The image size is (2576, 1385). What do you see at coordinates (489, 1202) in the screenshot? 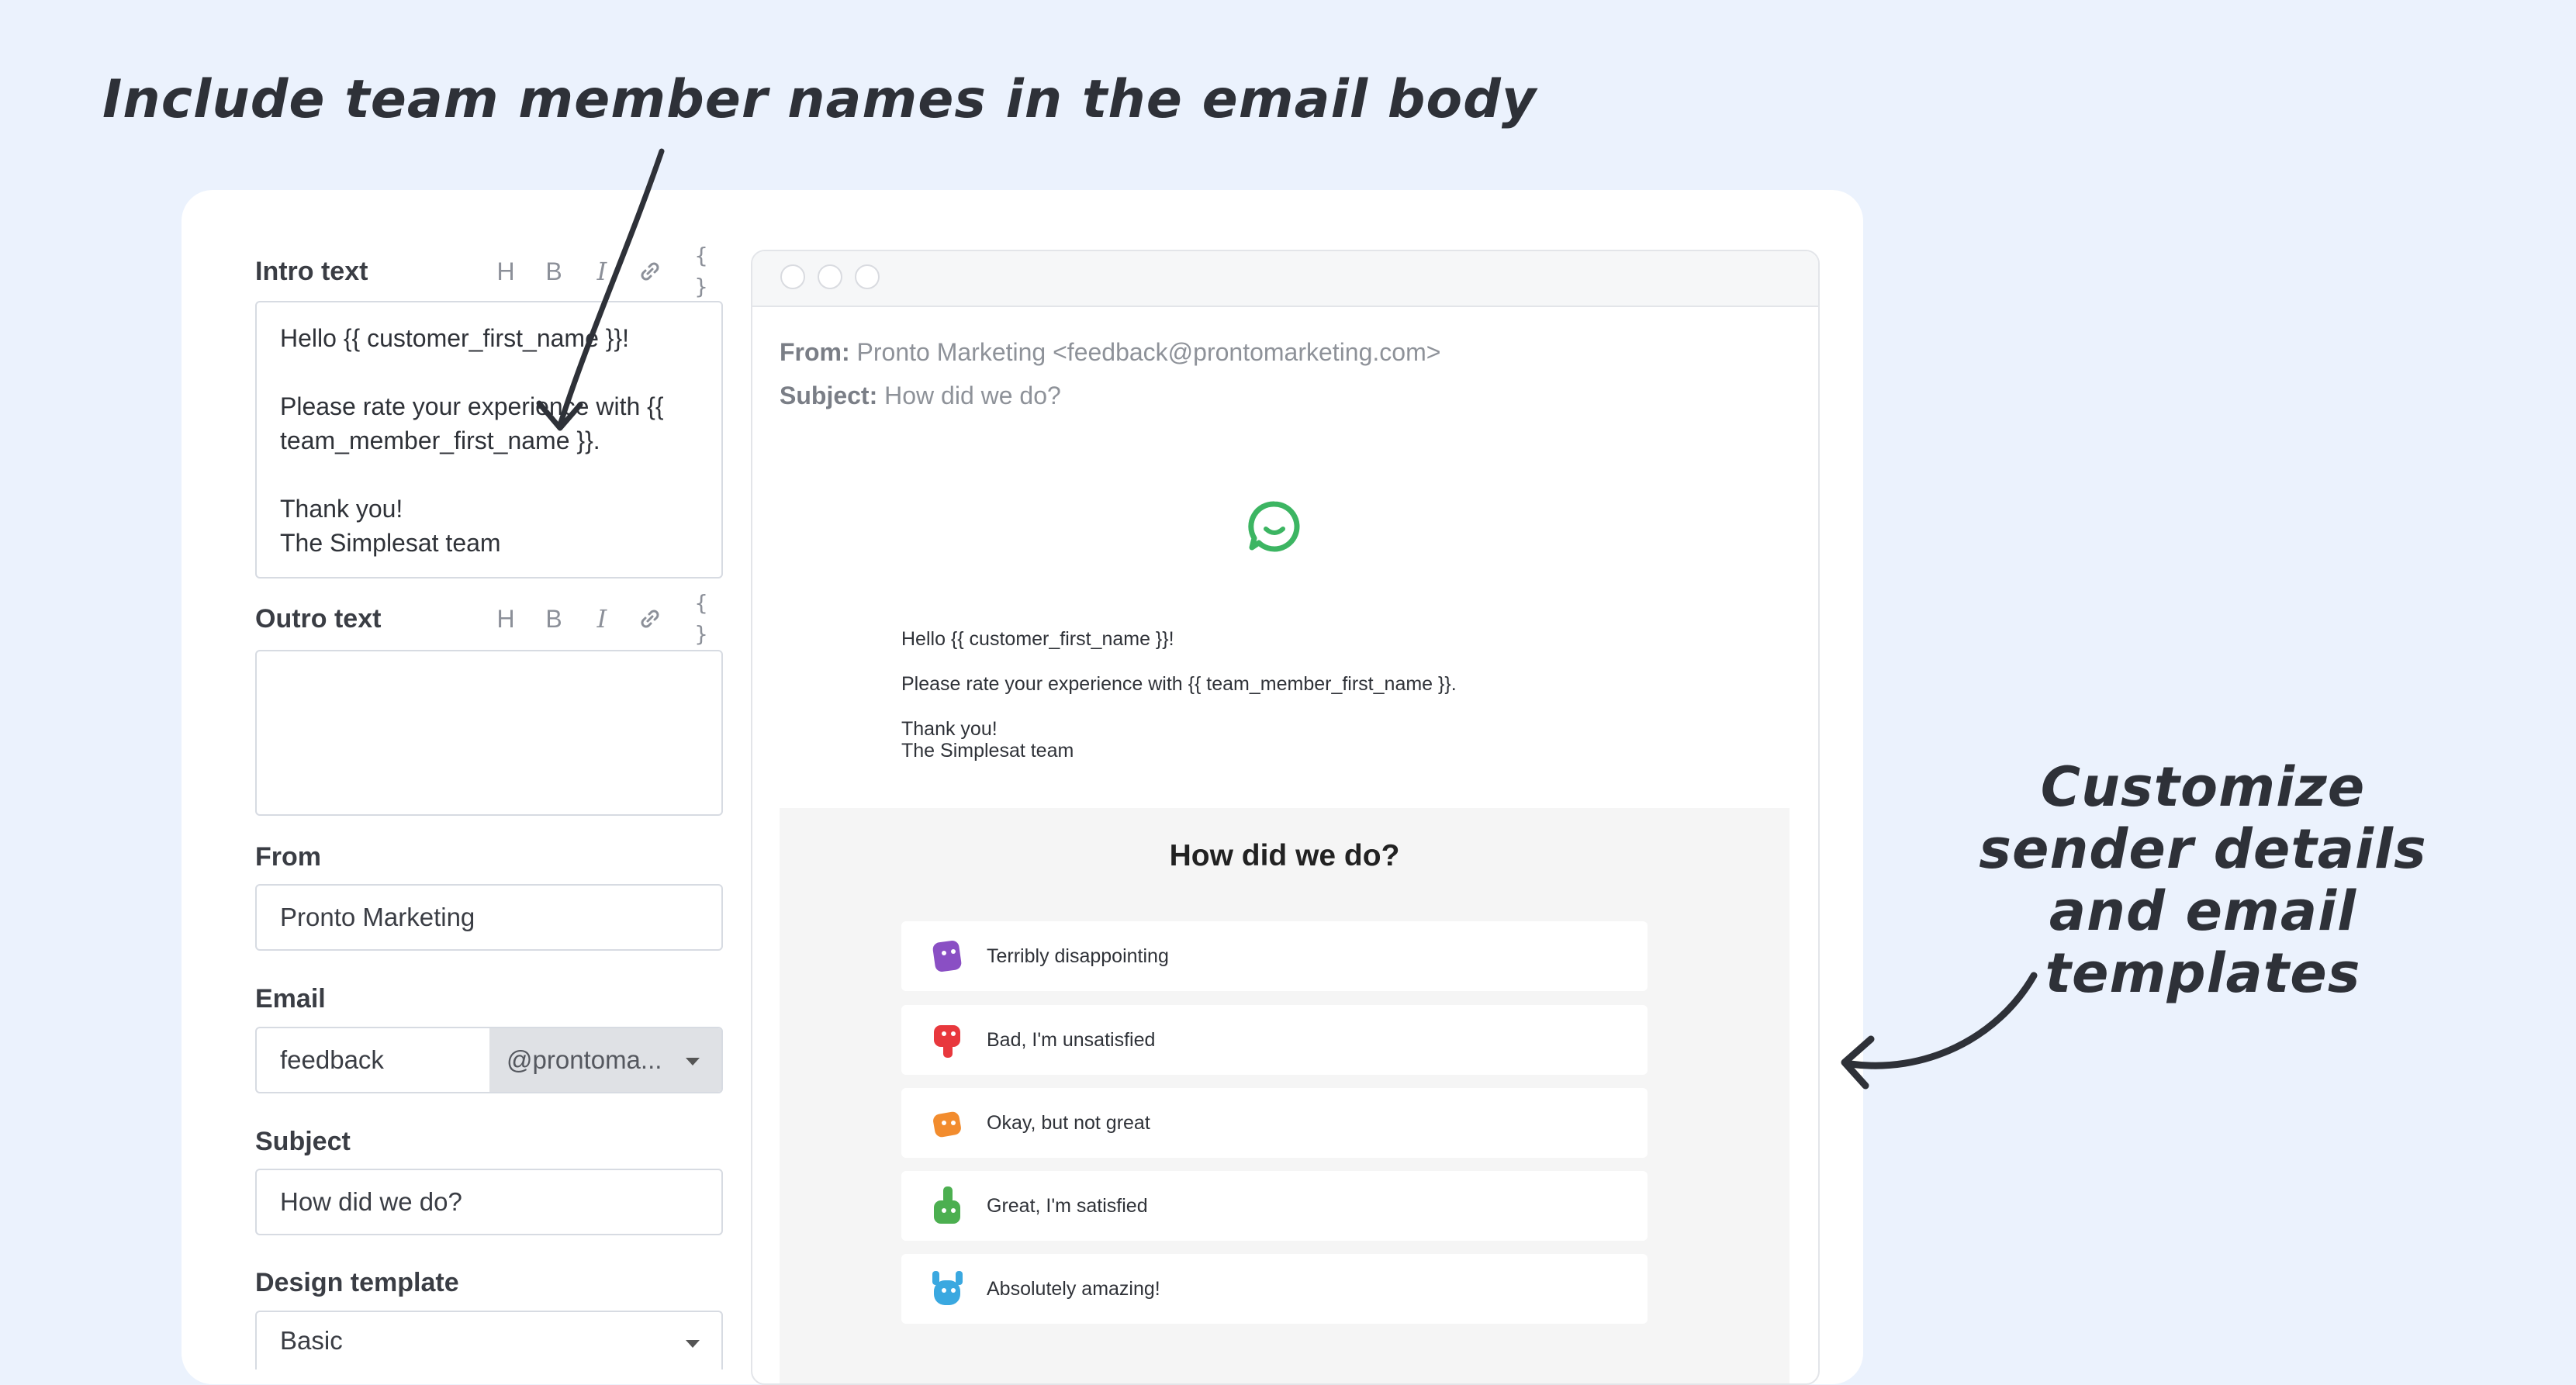
I see `subject-input: How did we do?` at bounding box center [489, 1202].